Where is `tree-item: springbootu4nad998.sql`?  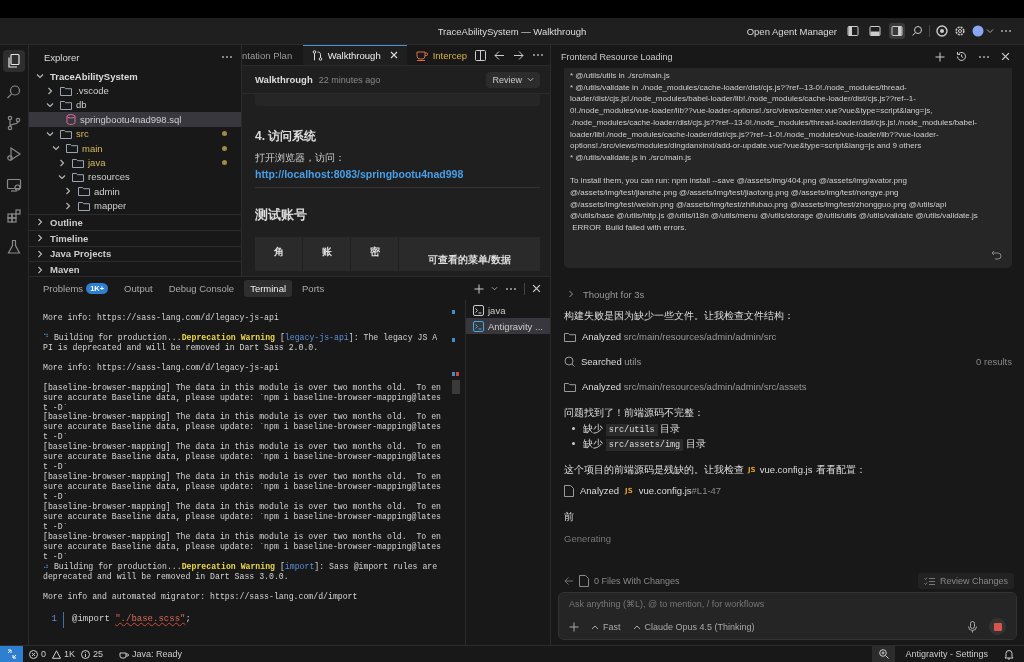 tree-item: springbootu4nad998.sql is located at coordinates (135, 119).